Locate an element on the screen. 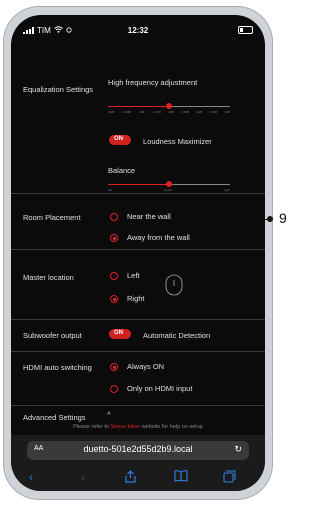  master-location-section: Master location Left Right is located at coordinates (138, 285).